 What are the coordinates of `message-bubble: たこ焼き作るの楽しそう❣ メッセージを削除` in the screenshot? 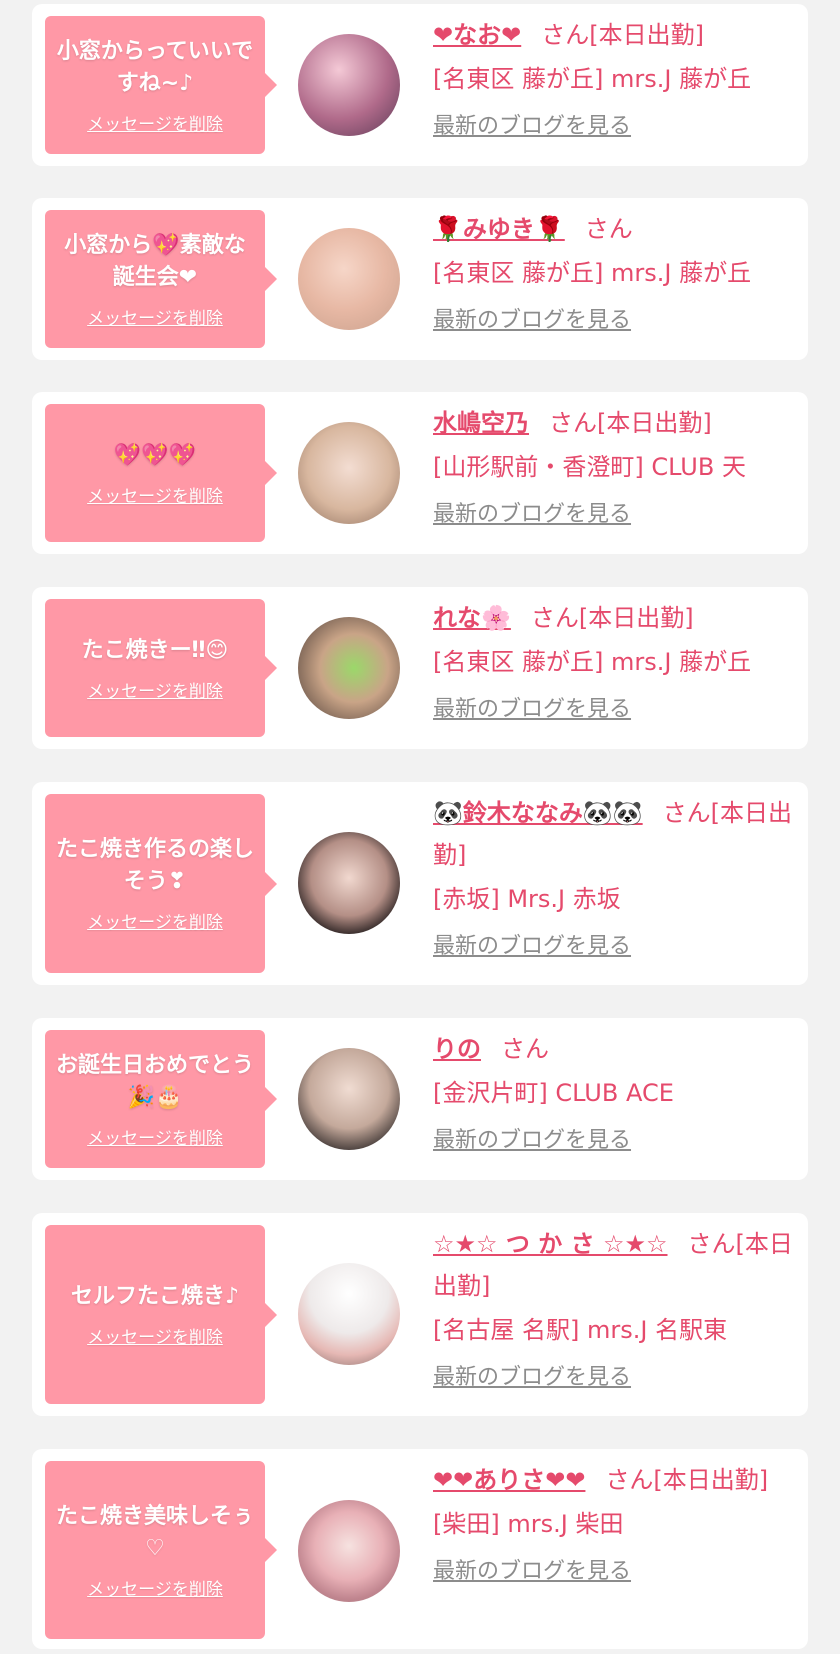 It's located at (161, 883).